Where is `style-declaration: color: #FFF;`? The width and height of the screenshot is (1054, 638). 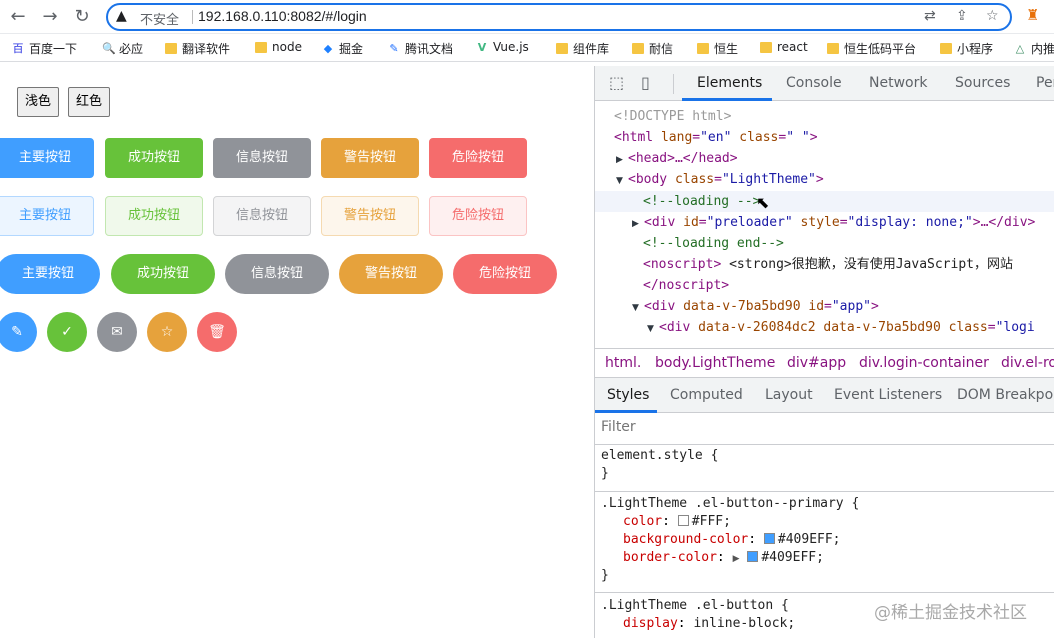 style-declaration: color: #FFF; is located at coordinates (677, 522).